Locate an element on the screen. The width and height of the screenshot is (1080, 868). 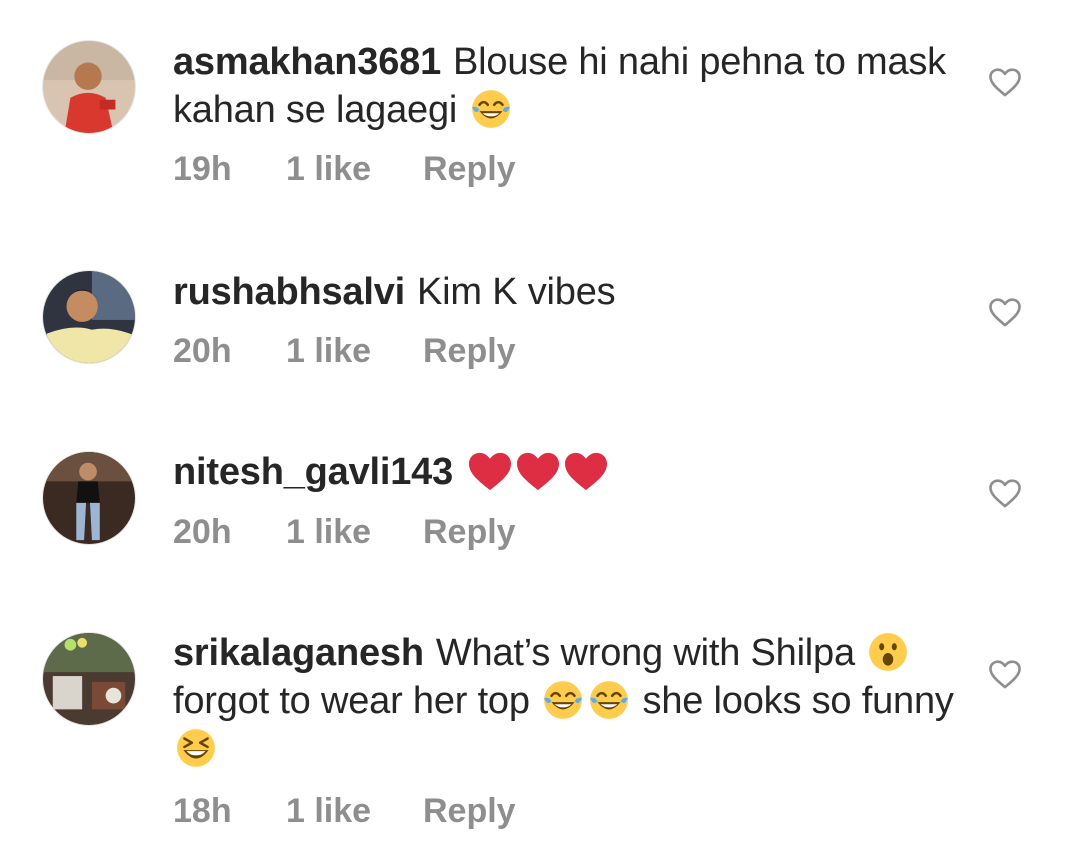
comment-meta: 19h 1 like Reply is located at coordinates (344, 169).